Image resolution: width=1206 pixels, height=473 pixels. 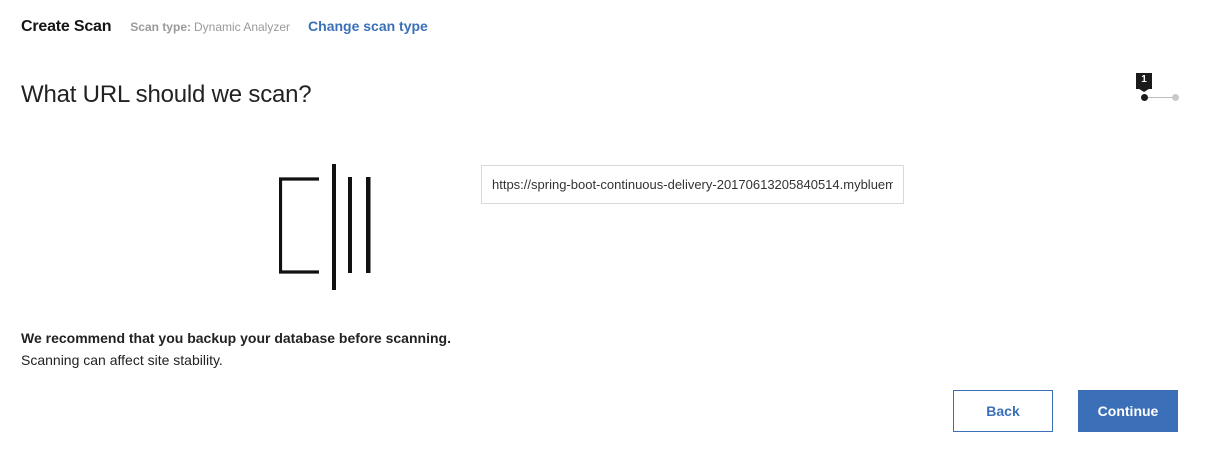 I want to click on step-indicator: 1, so click(x=1159, y=88).